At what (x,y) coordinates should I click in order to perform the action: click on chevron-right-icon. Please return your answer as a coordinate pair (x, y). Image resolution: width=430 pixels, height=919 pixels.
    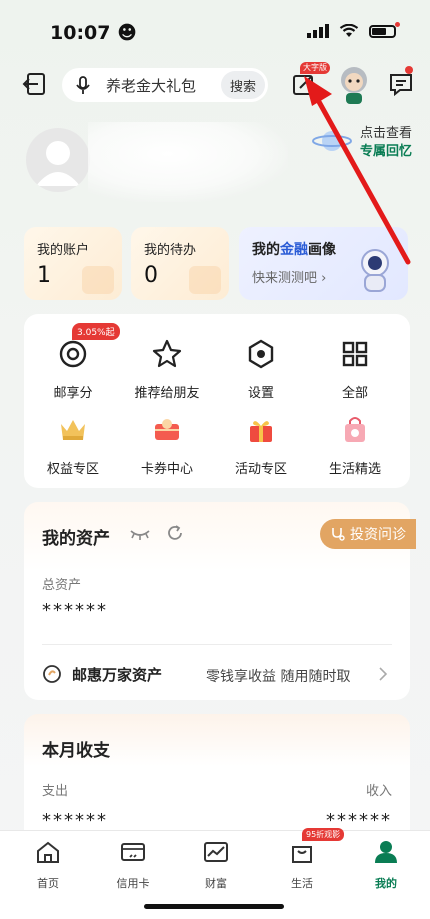
    Looking at the image, I should click on (383, 674).